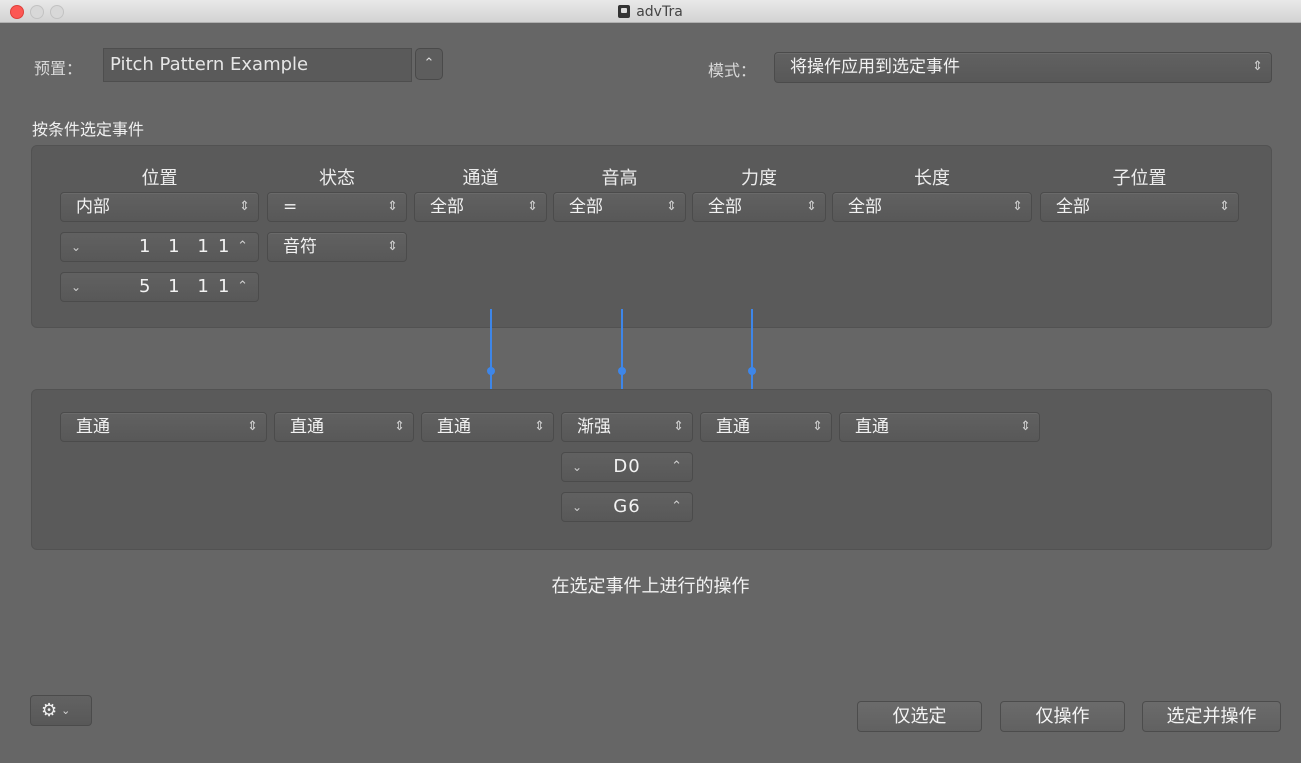 Image resolution: width=1301 pixels, height=763 pixels. I want to click on operation-velocity-value: 直通, so click(733, 427).